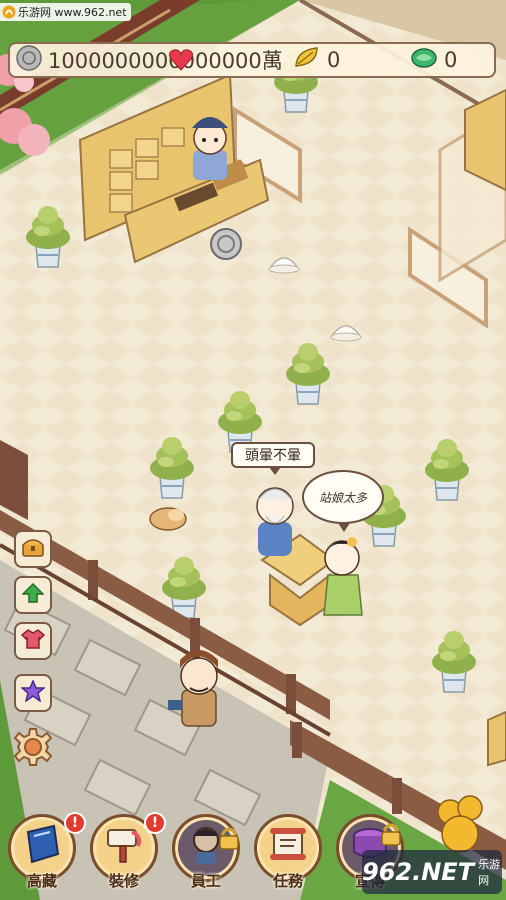  Describe the element at coordinates (418, 872) in the screenshot. I see `corner-logo-text: 962.NET` at that location.